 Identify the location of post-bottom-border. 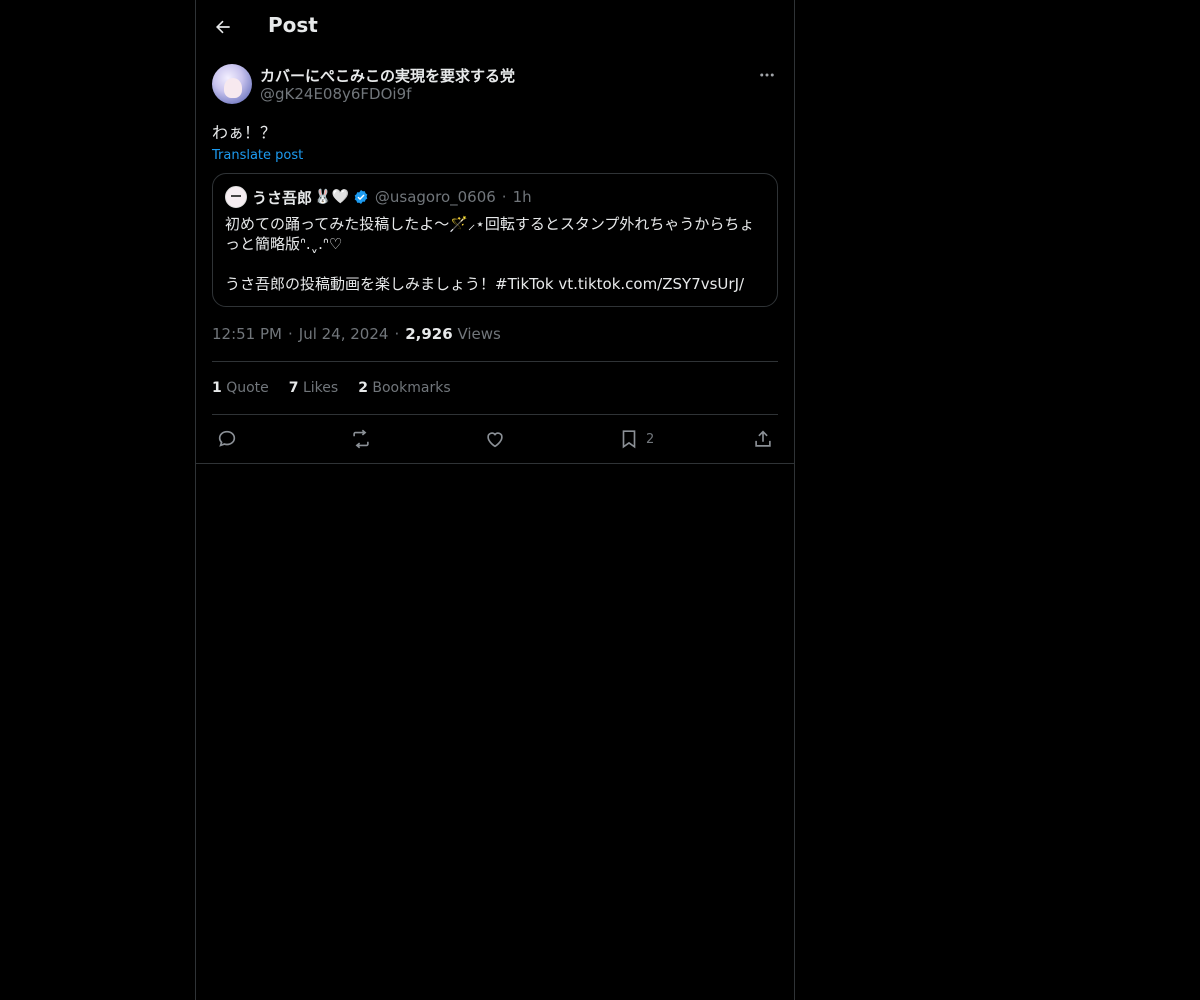
(495, 463).